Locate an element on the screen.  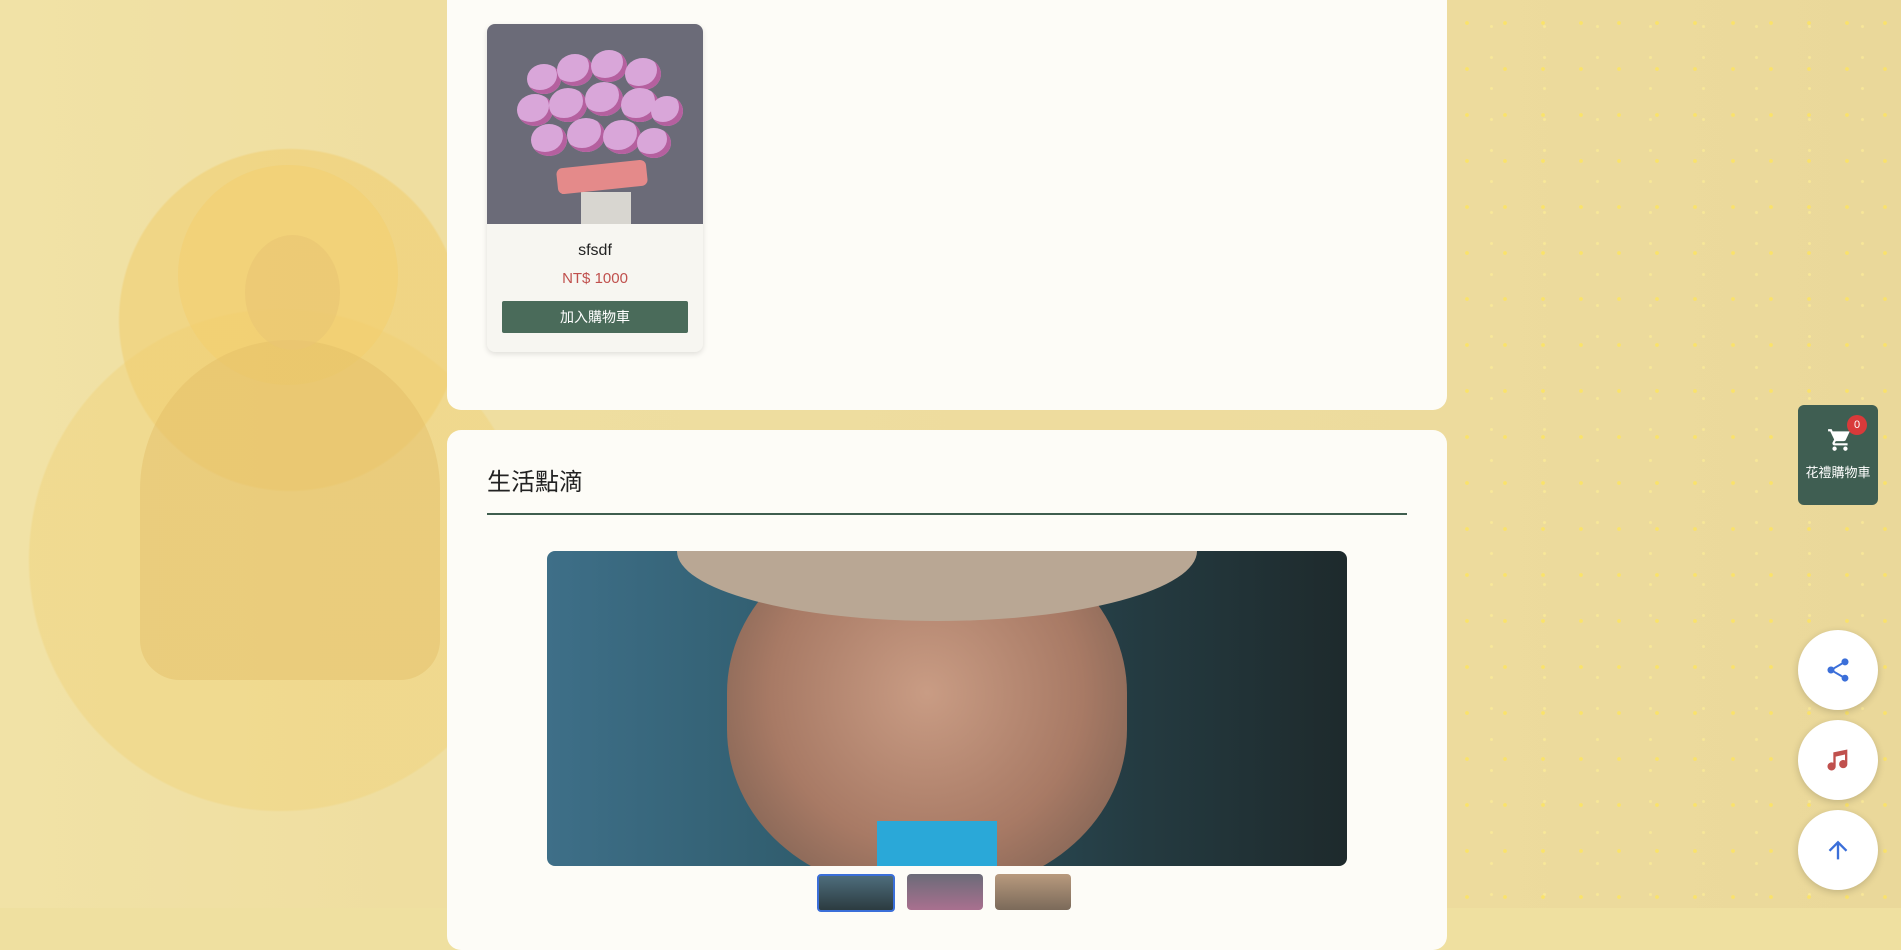
portrait-collar is located at coordinates (937, 843).